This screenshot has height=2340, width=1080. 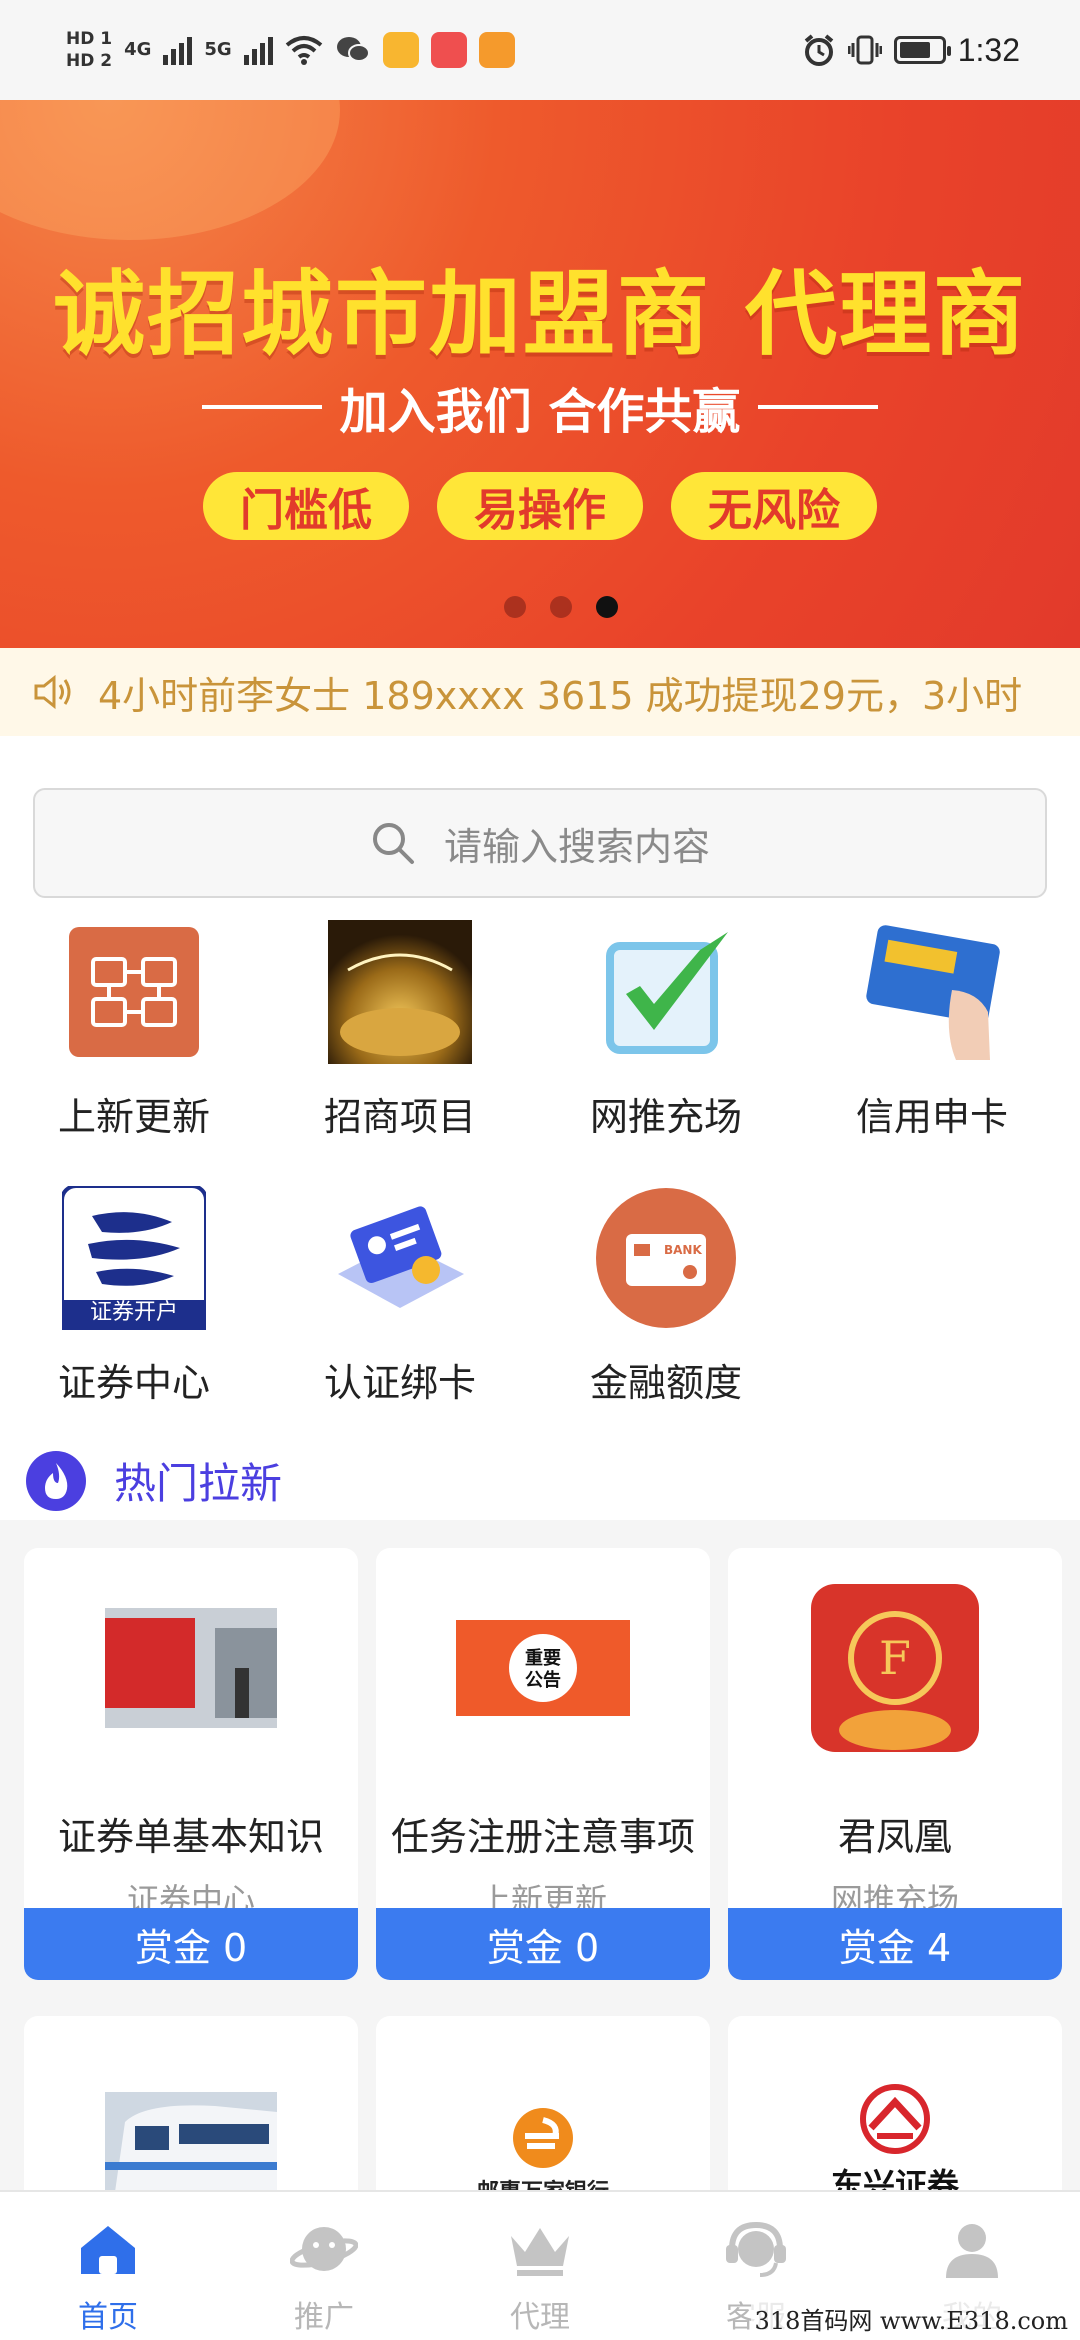 What do you see at coordinates (932, 992) in the screenshot?
I see `credit-card-icon` at bounding box center [932, 992].